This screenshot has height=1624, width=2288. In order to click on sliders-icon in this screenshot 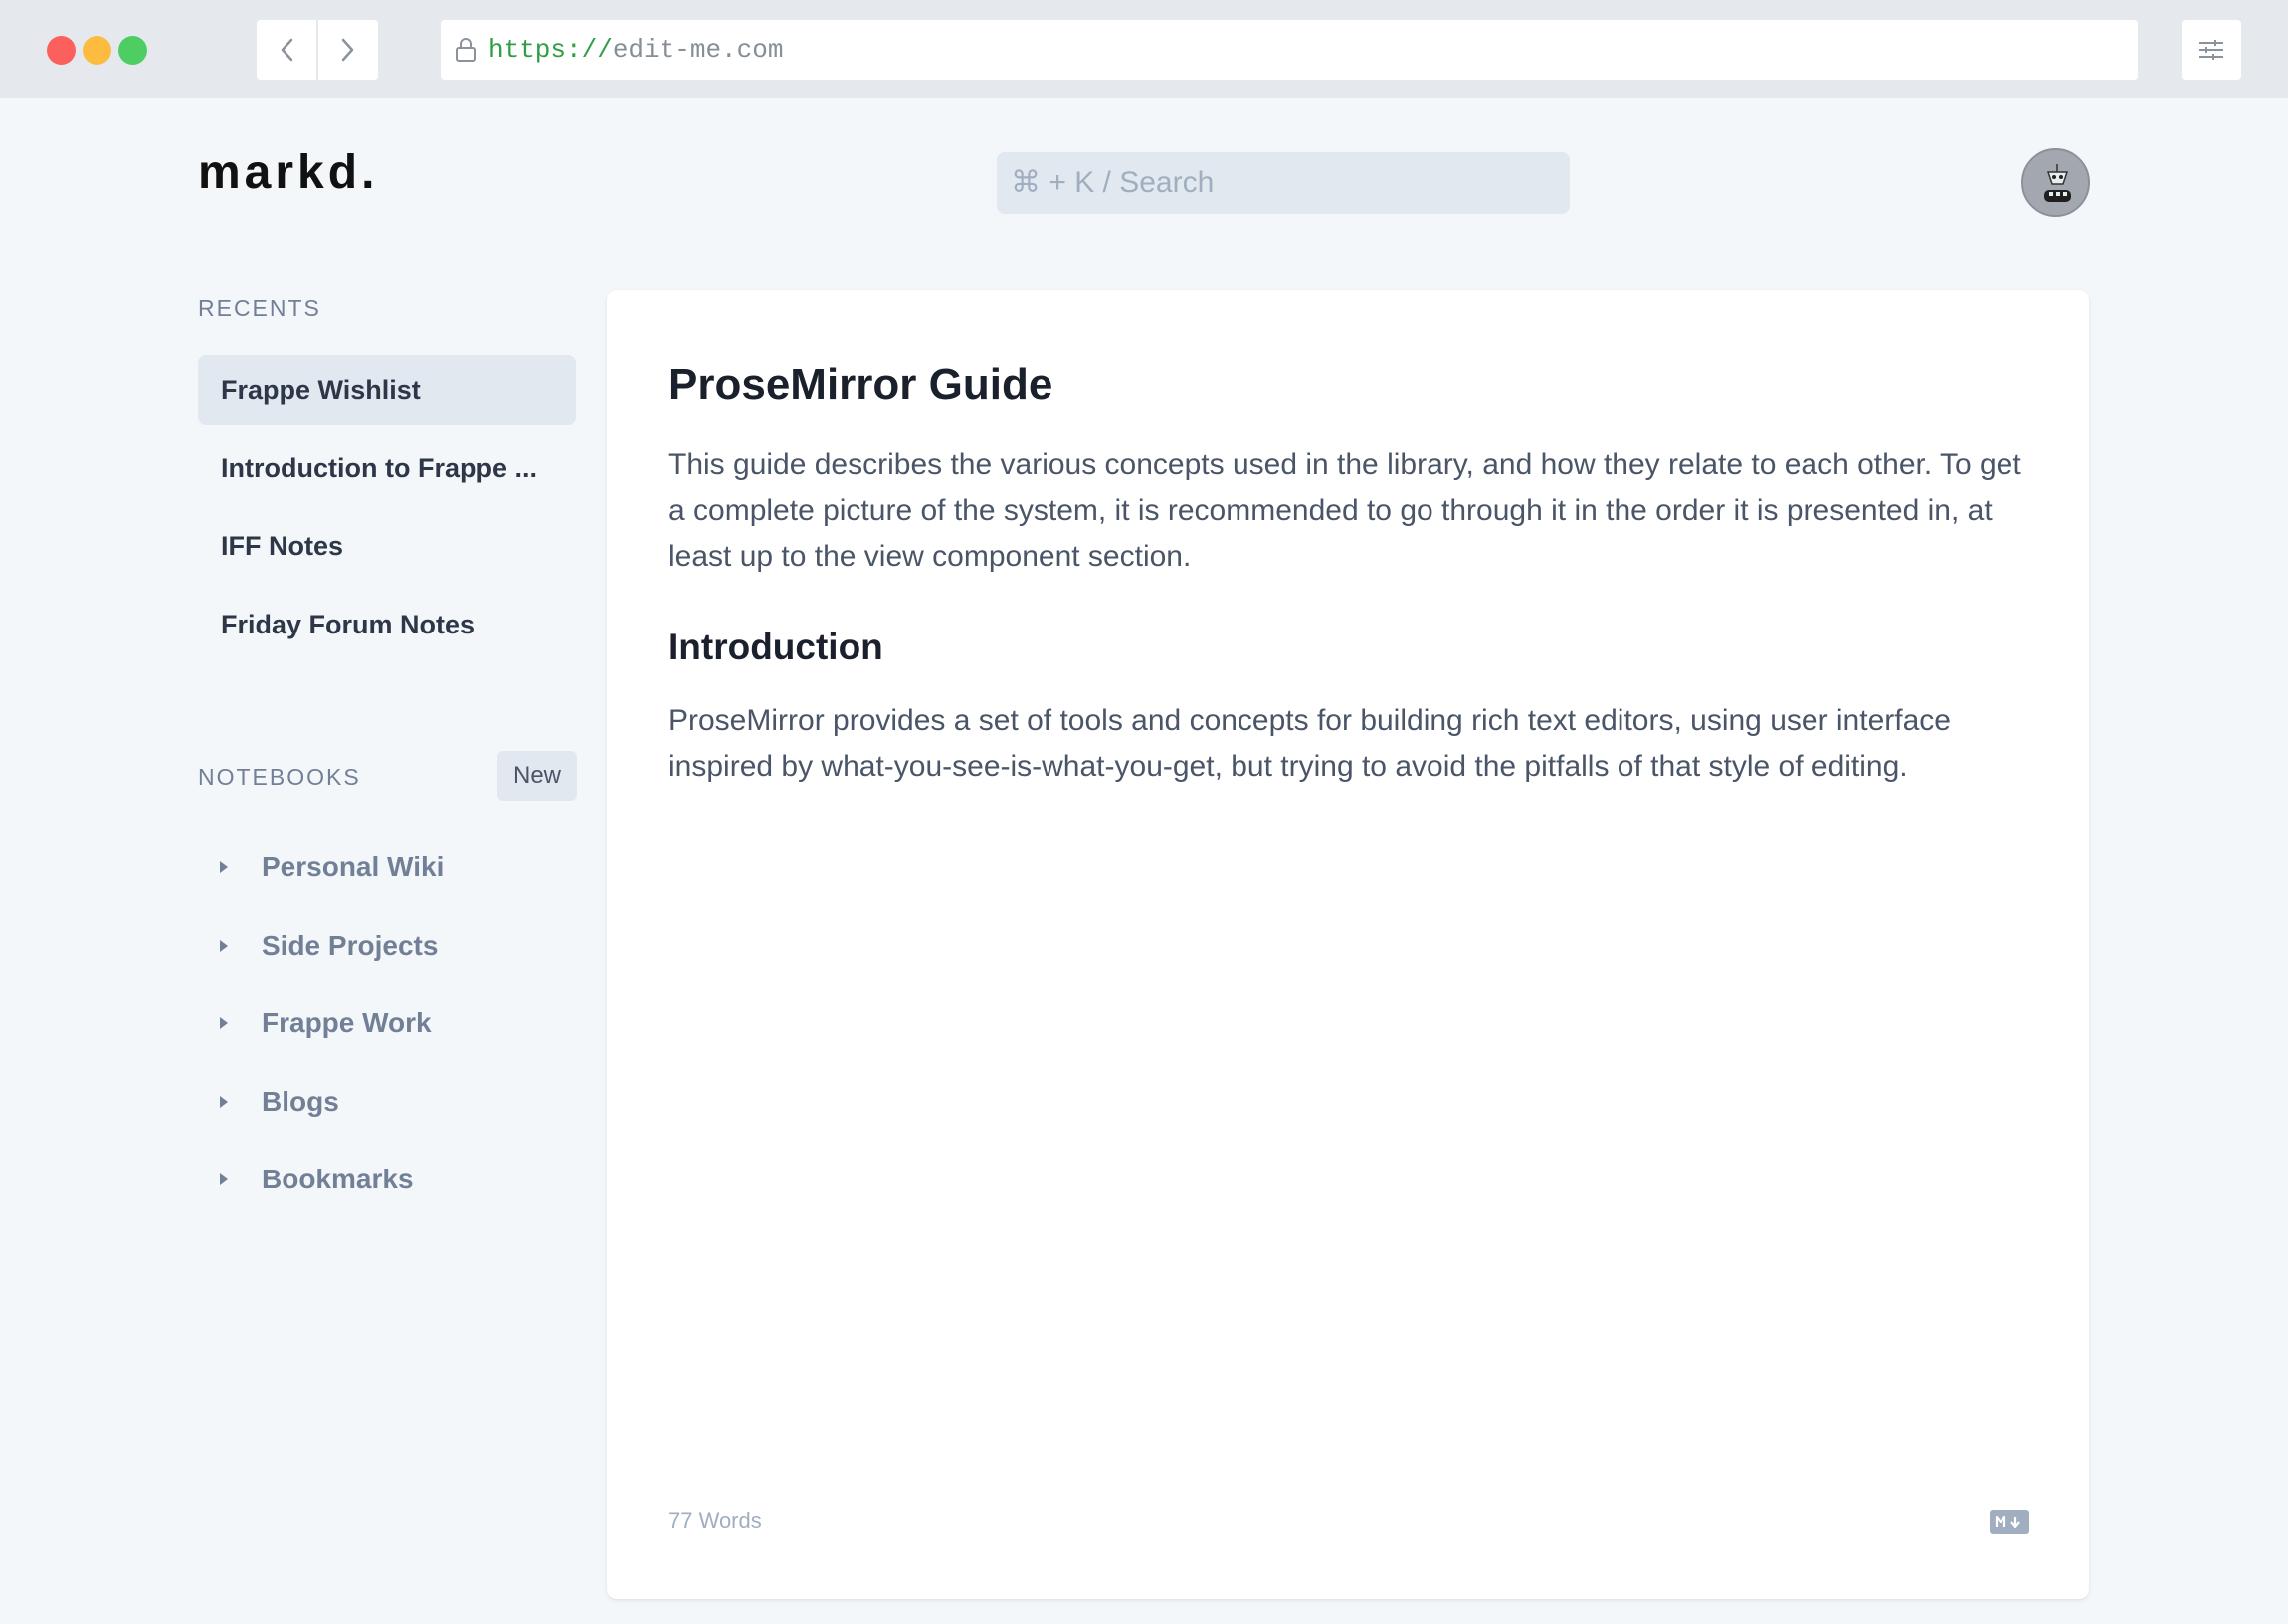, I will do `click(2211, 50)`.